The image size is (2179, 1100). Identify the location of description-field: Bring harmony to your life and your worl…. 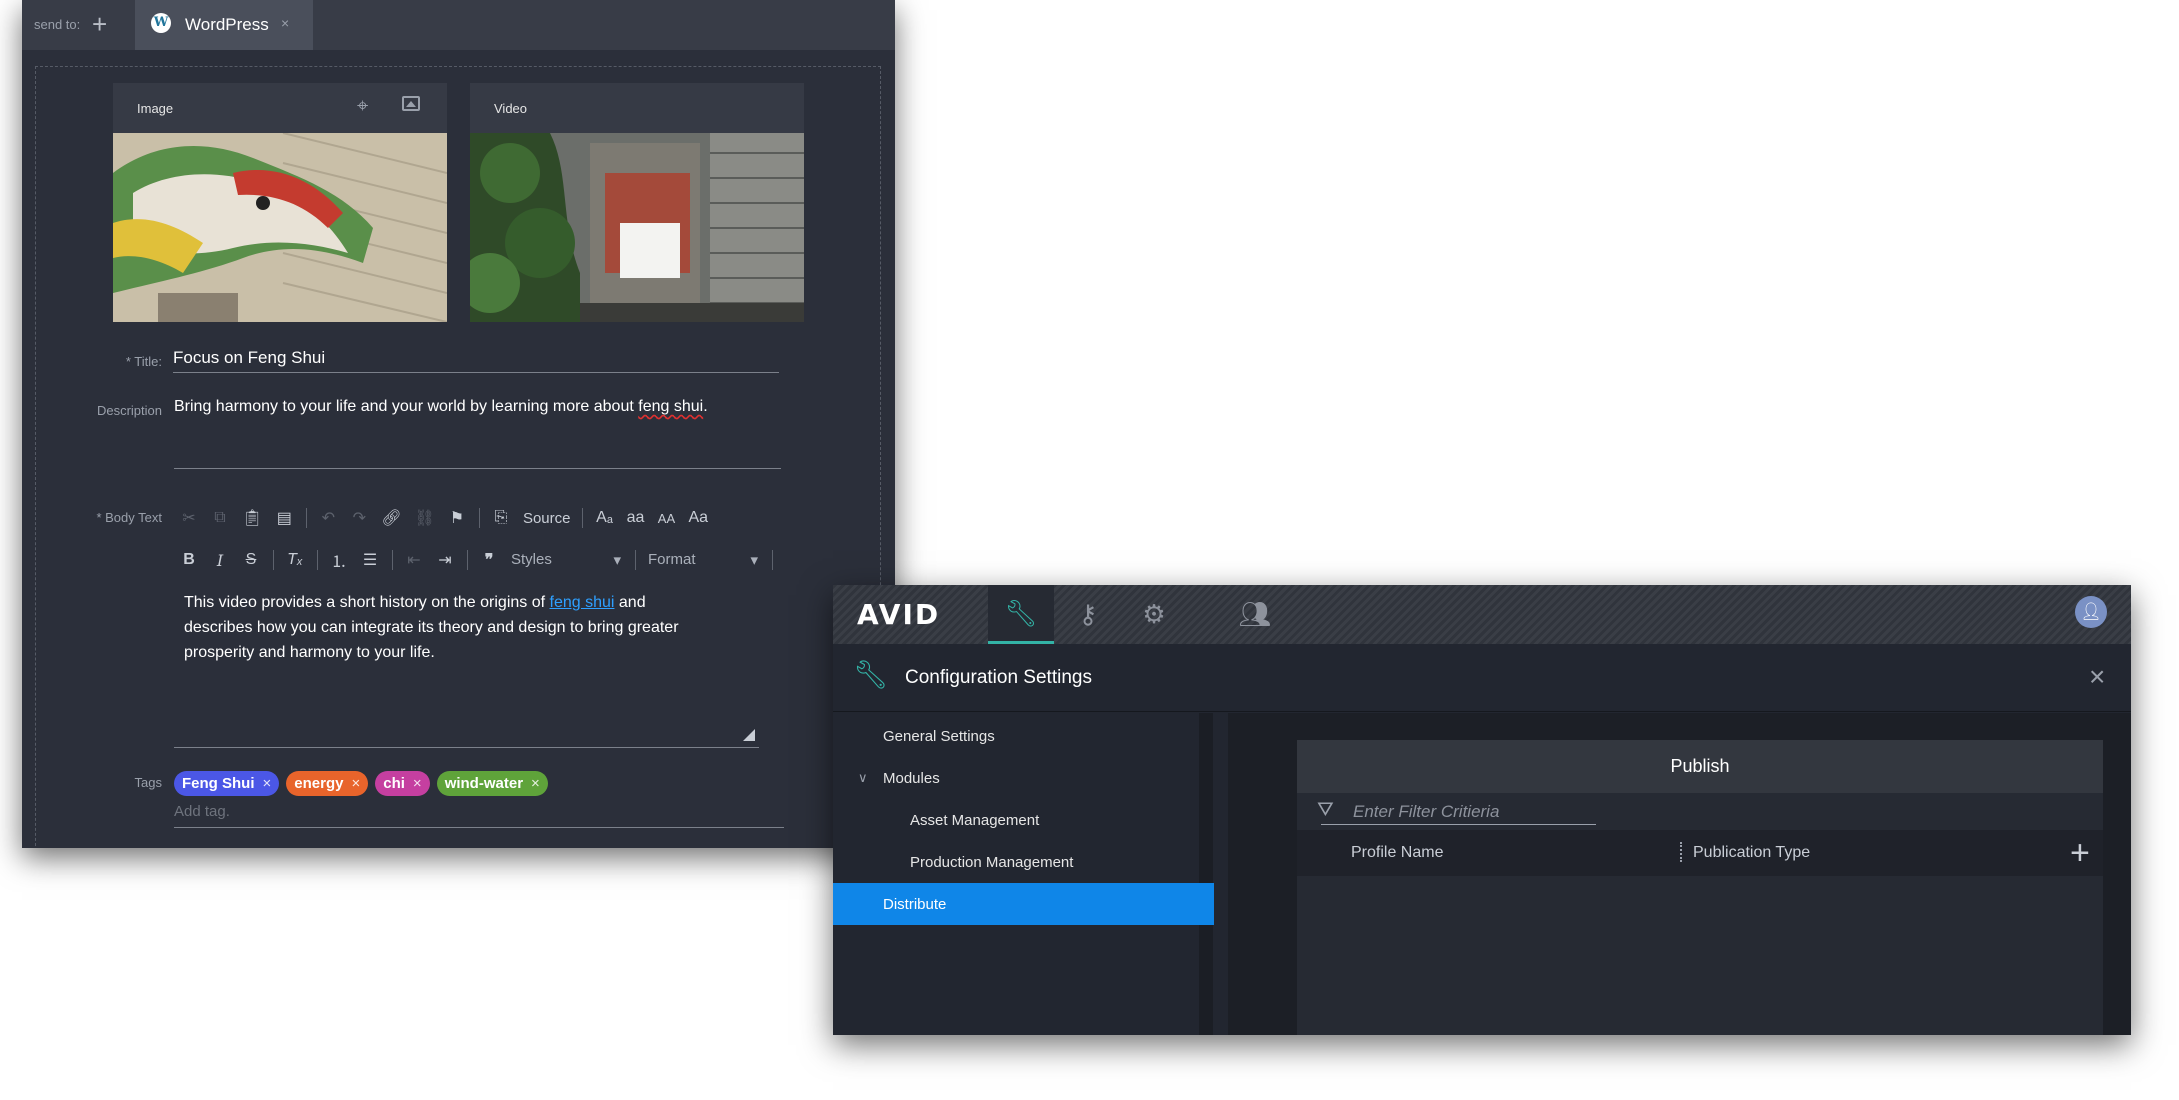
(477, 433).